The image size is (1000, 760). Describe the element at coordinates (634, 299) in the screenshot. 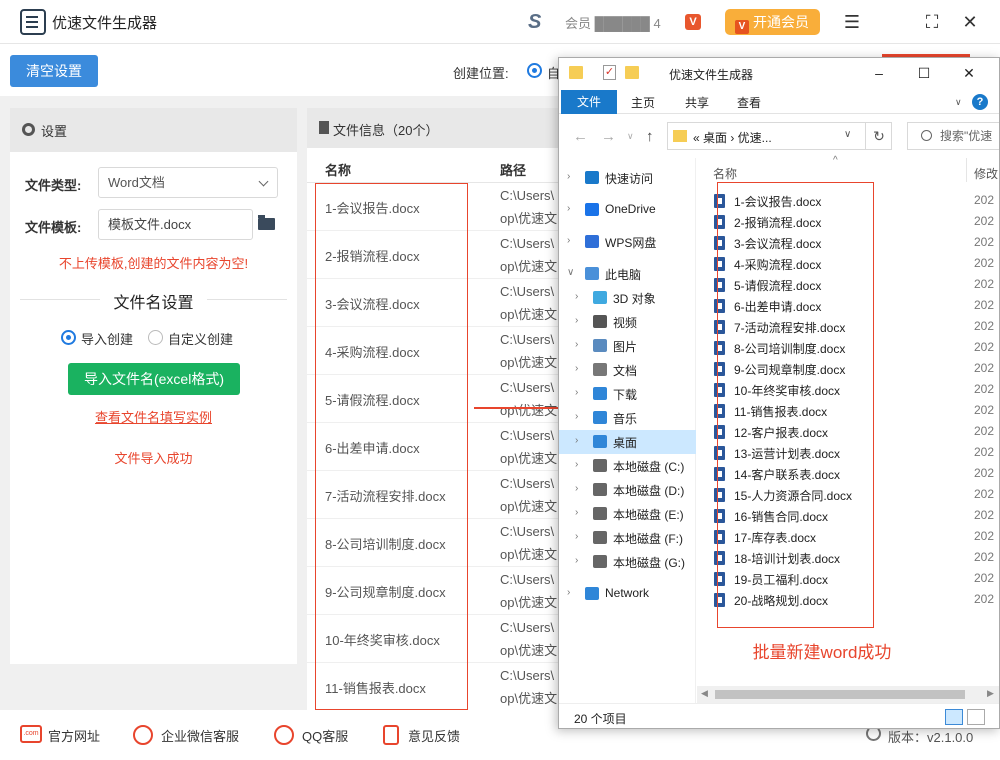

I see `nav-item-label: 3D 对象` at that location.